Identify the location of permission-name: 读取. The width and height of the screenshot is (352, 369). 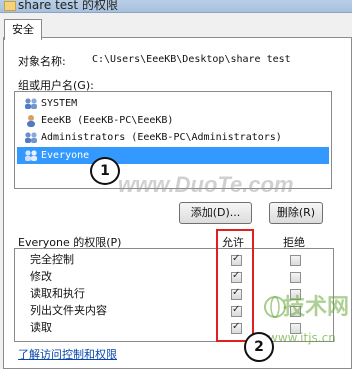
(41, 327).